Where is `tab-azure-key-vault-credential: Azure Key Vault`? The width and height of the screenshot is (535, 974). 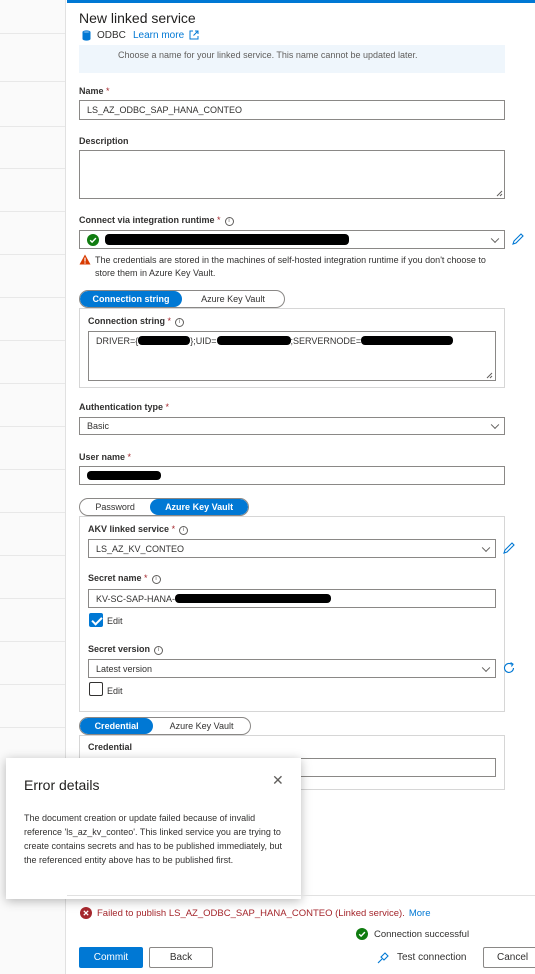
tab-azure-key-vault-credential: Azure Key Vault is located at coordinates (201, 726).